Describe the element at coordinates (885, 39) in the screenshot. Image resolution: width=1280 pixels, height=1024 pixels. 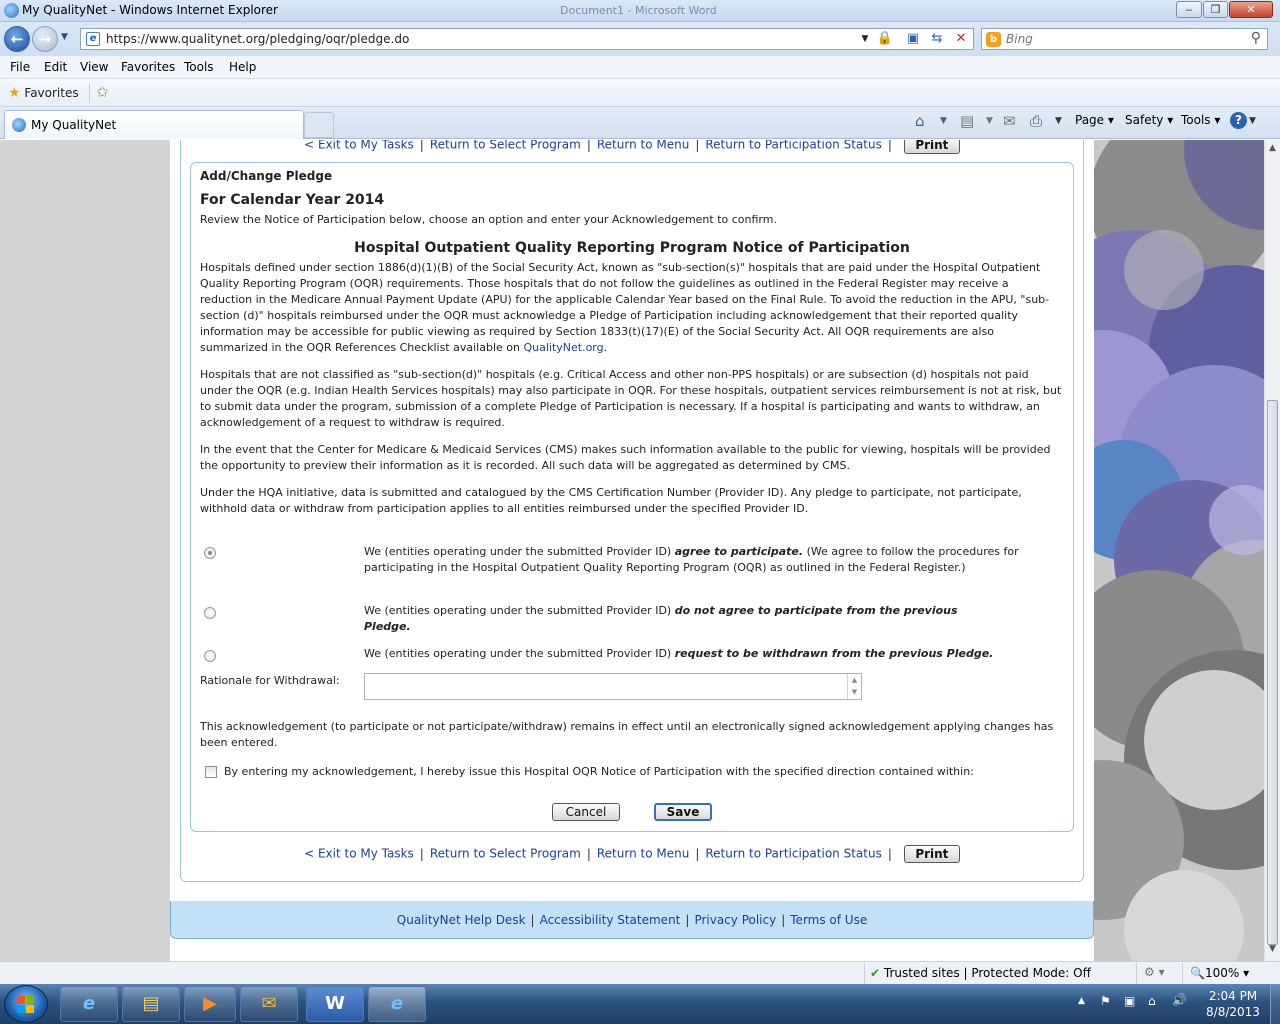
I see `lock-icon: 🔒` at that location.